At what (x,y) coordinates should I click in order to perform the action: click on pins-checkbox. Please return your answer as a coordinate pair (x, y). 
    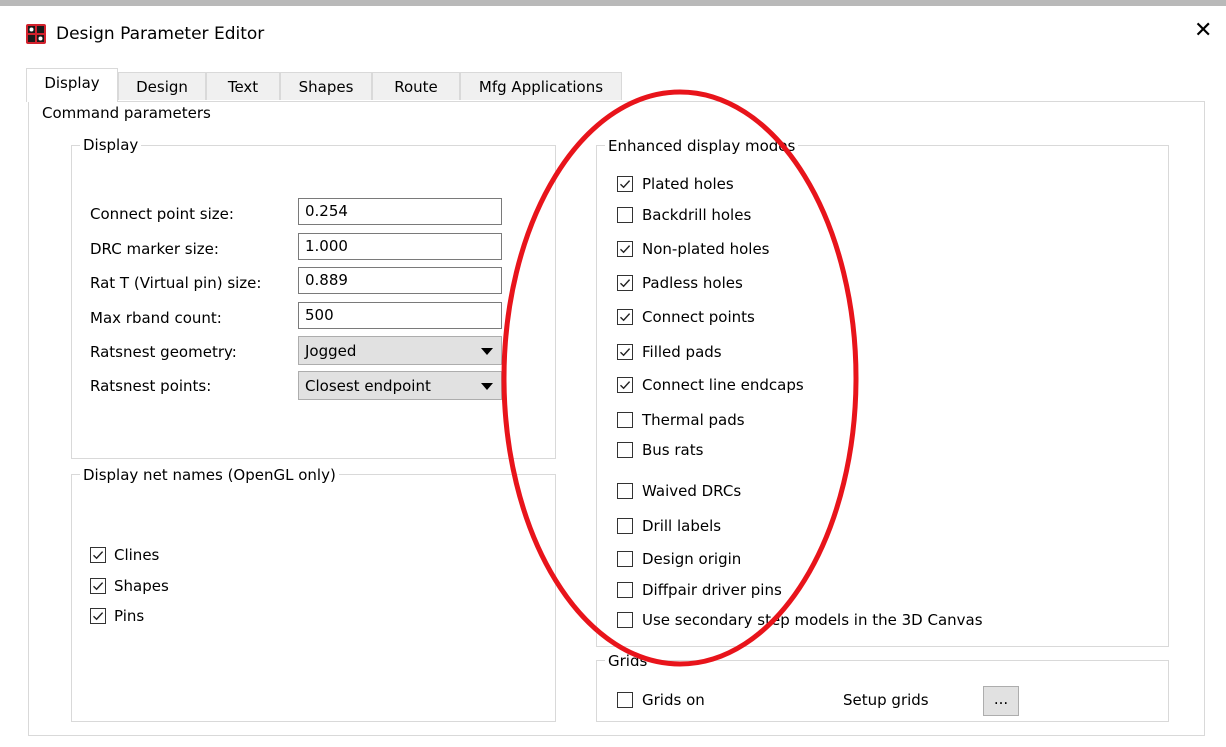
    Looking at the image, I should click on (98, 616).